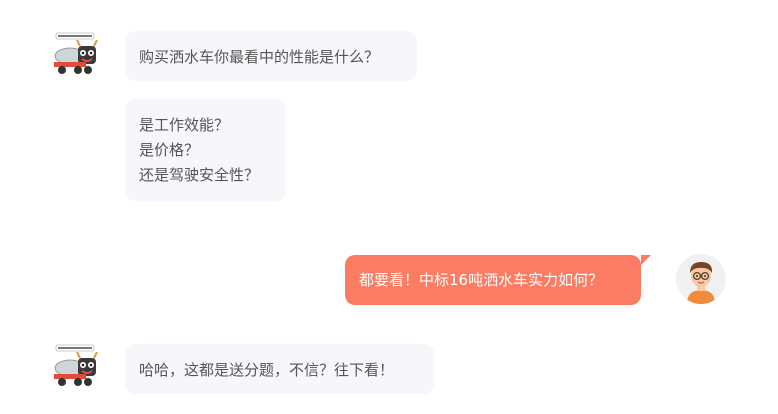 This screenshot has height=414, width=778. I want to click on message-bubble: 哈哈，这都是送分题，不信？往下看！, so click(279, 369).